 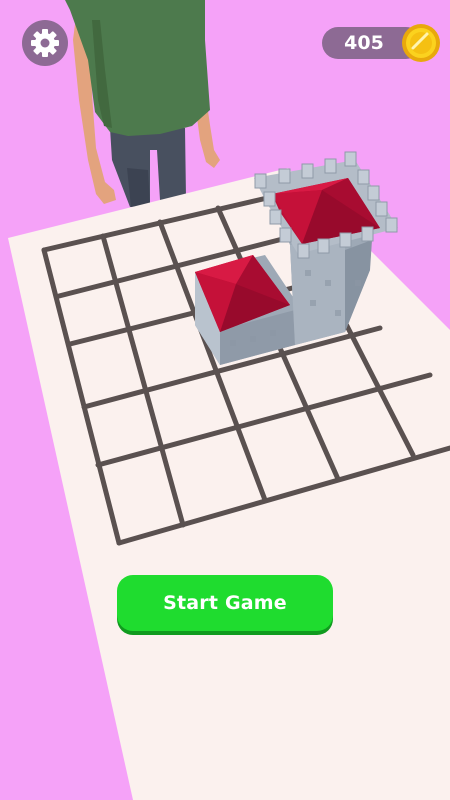 What do you see at coordinates (364, 43) in the screenshot?
I see `coin-count: 405` at bounding box center [364, 43].